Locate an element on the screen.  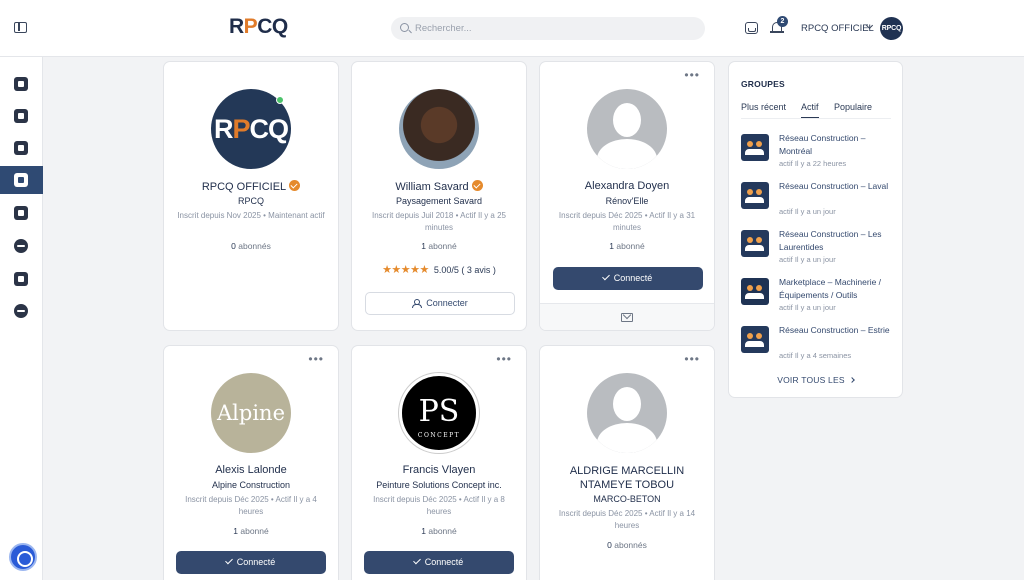
library-icon is located at coordinates (21, 279).